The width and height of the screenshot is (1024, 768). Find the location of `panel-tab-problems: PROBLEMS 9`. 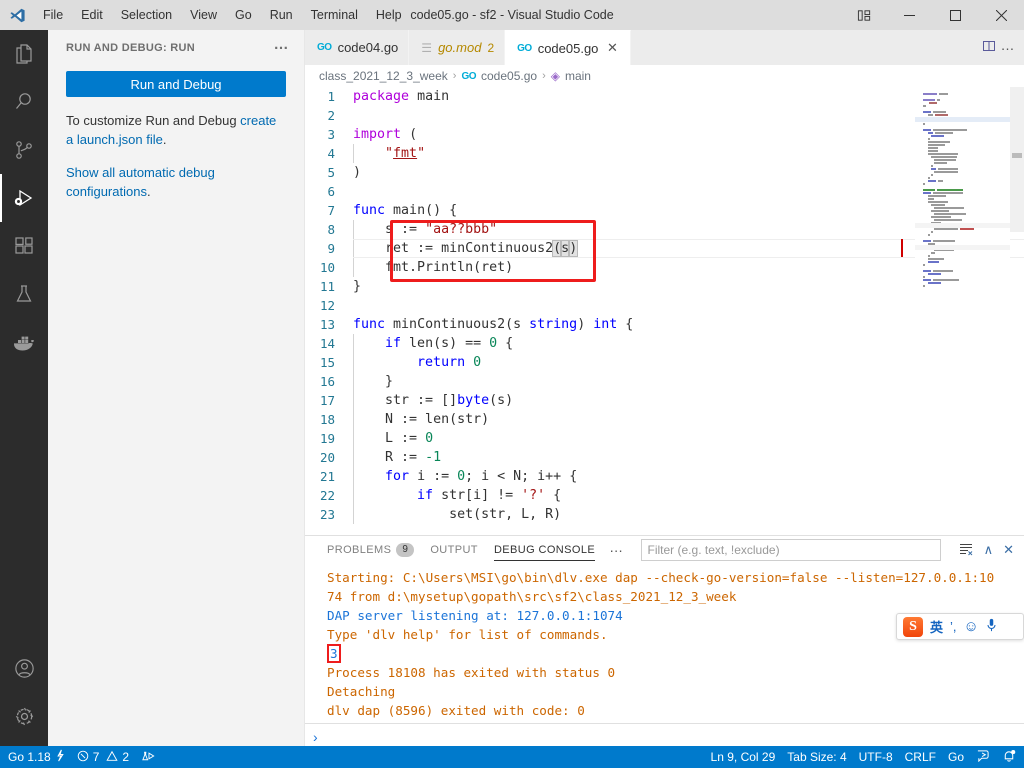

panel-tab-problems: PROBLEMS 9 is located at coordinates (370, 550).